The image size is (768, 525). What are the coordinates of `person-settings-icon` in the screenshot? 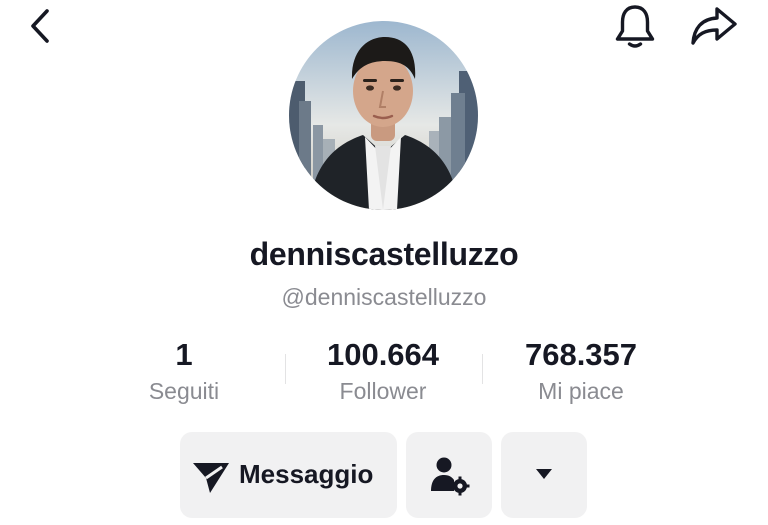 It's located at (450, 476).